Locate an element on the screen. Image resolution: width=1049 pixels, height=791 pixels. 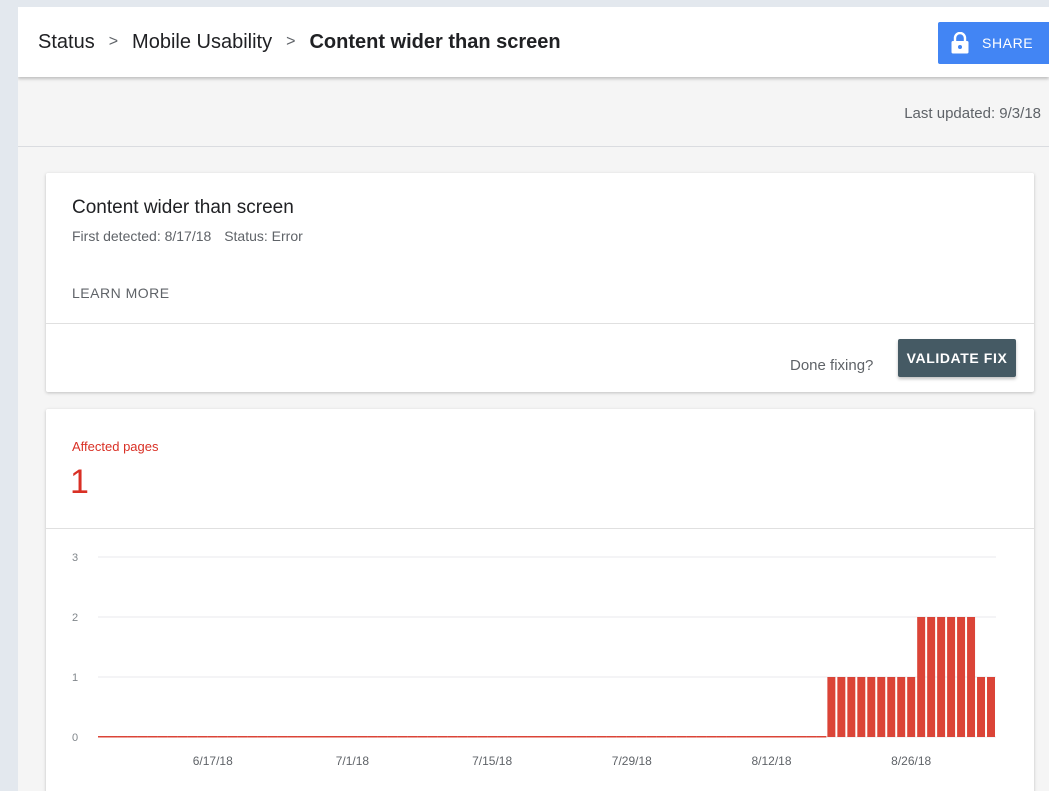
learn-more-link: LEARN MORE is located at coordinates (121, 293).